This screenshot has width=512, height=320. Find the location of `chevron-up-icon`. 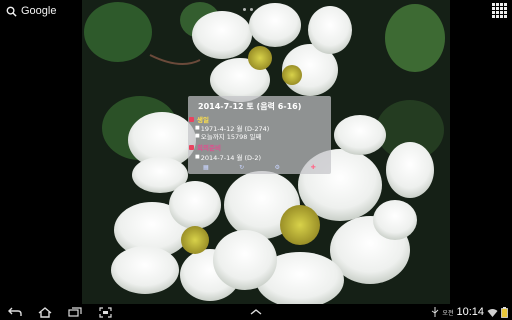

chevron-up-icon is located at coordinates (256, 312).